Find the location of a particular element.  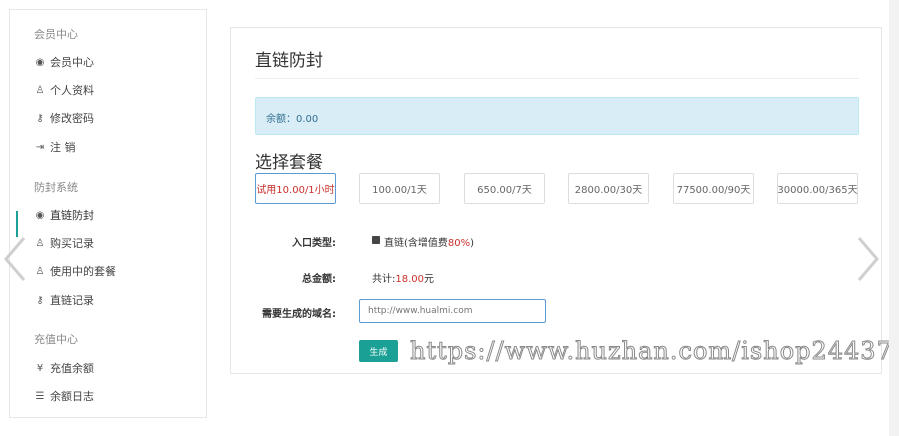

sidebar-item-recharge: ¥ 充值余额 is located at coordinates (64, 368).